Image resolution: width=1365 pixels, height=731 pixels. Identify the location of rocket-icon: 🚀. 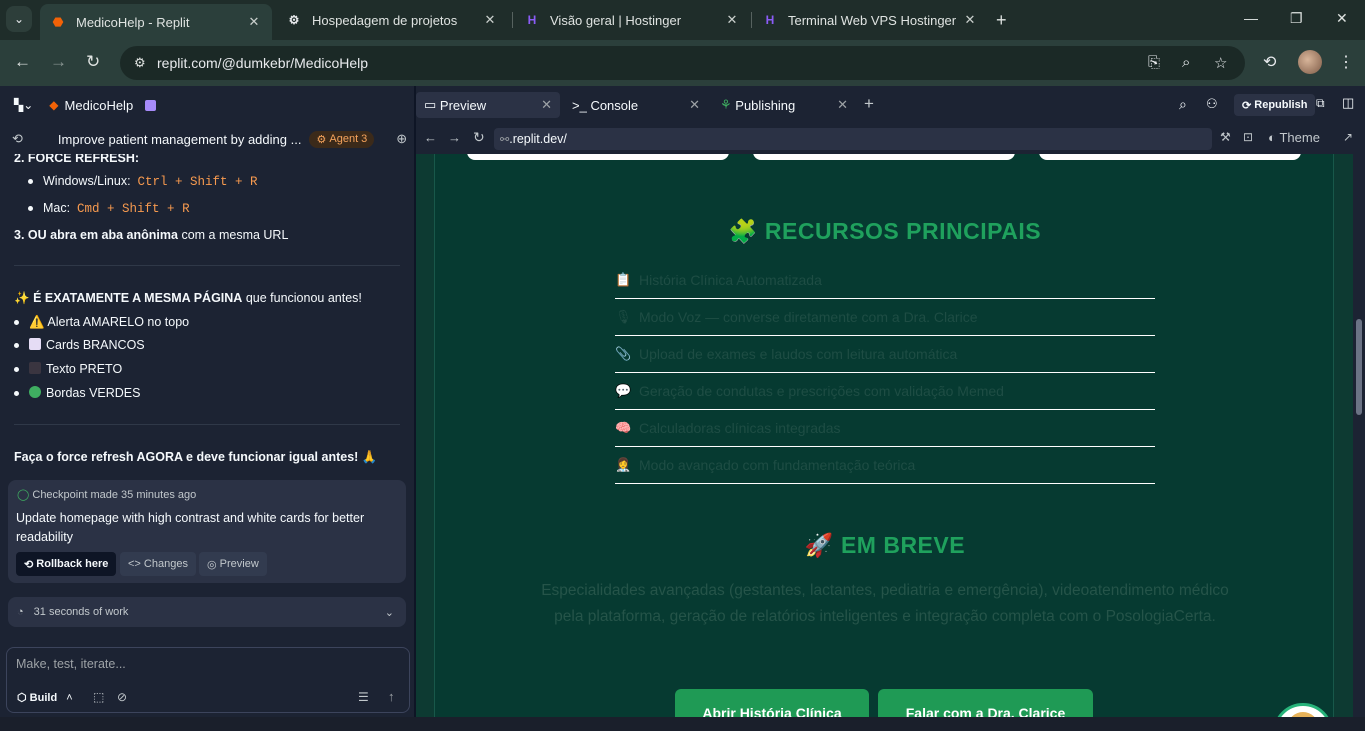
(819, 545).